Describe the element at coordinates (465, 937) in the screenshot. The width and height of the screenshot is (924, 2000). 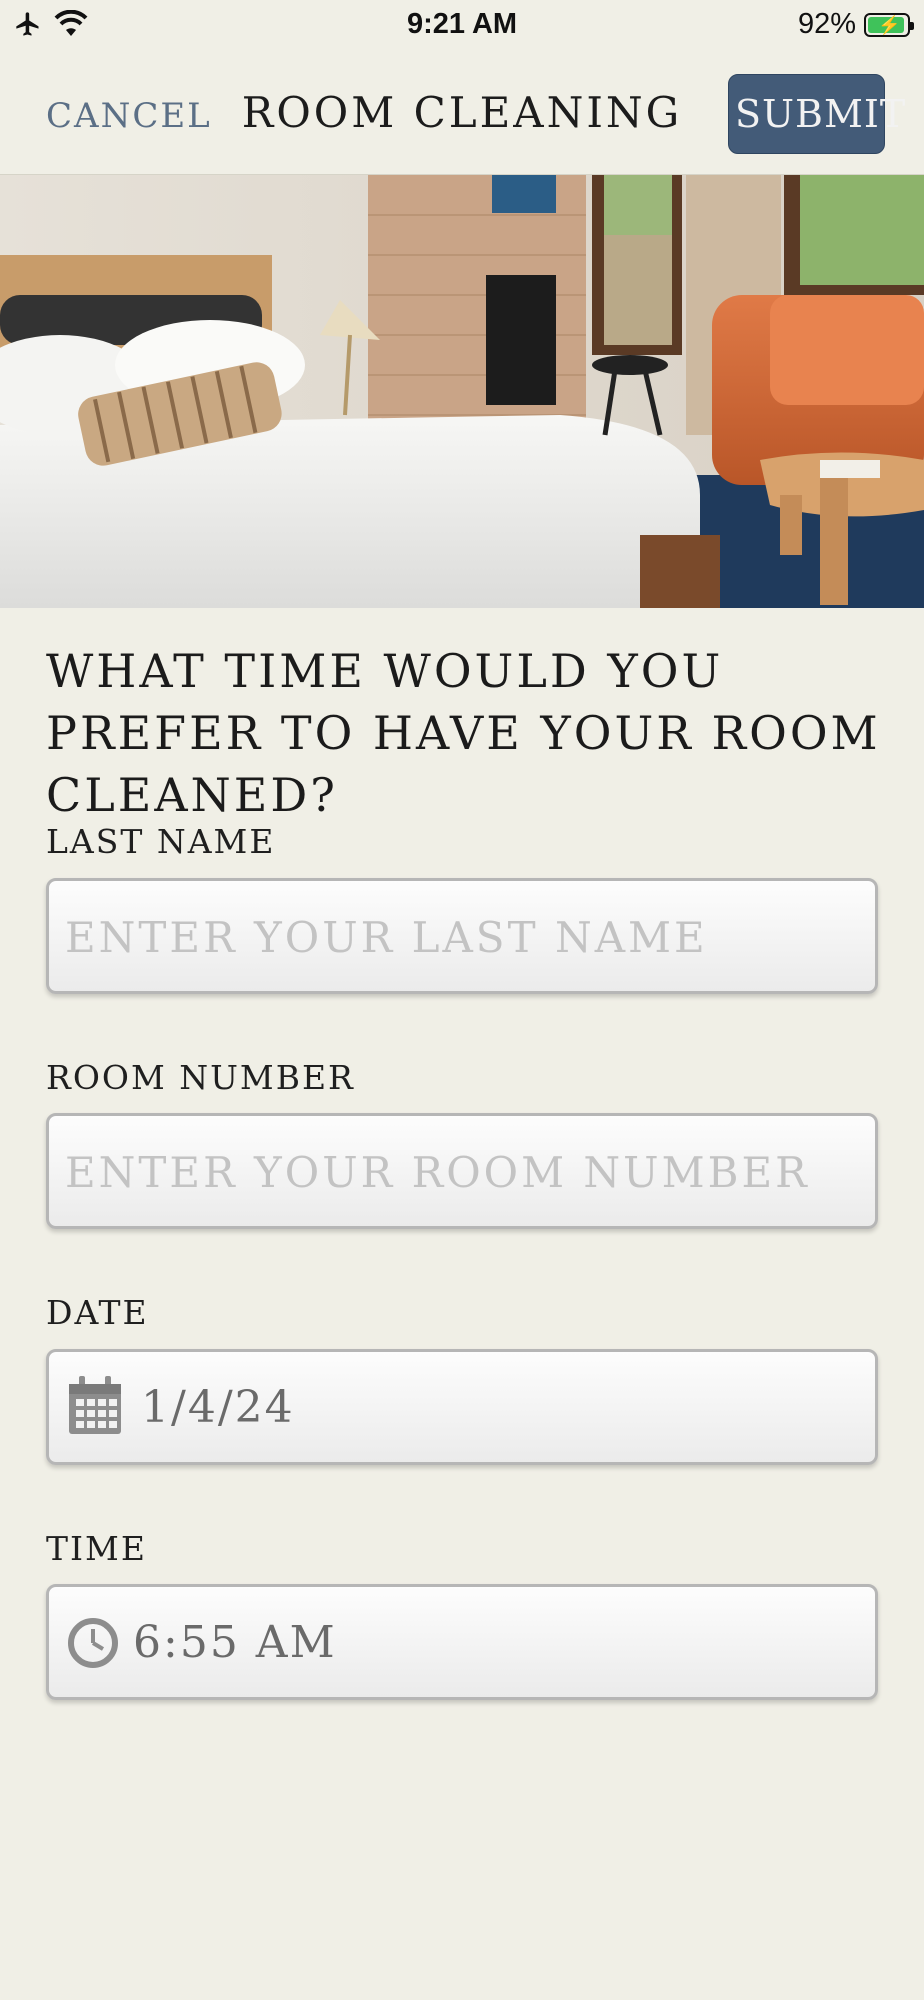
I see `last-name-input` at that location.